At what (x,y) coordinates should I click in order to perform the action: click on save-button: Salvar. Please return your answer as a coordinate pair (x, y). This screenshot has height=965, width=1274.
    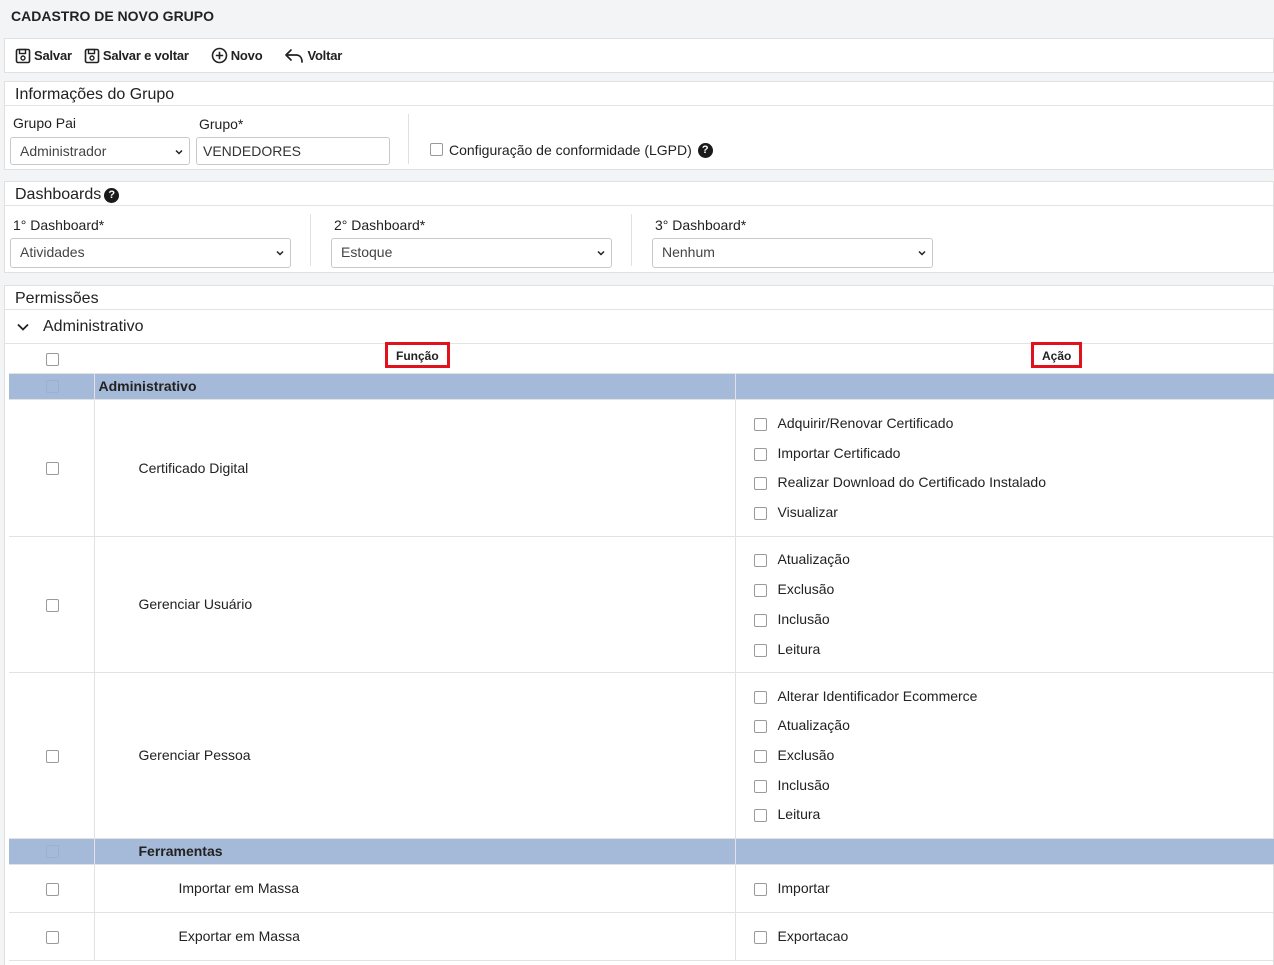
    Looking at the image, I should click on (43, 56).